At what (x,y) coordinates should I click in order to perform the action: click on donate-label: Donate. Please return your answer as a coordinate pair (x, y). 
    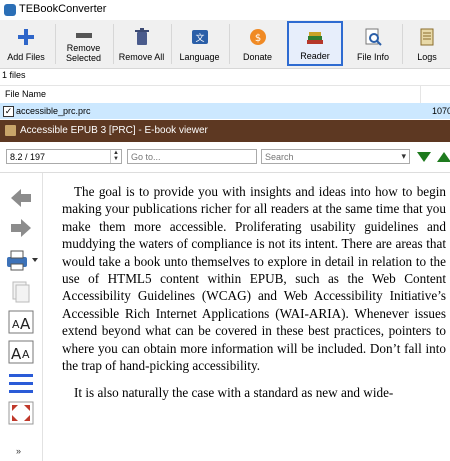
    Looking at the image, I should click on (257, 57).